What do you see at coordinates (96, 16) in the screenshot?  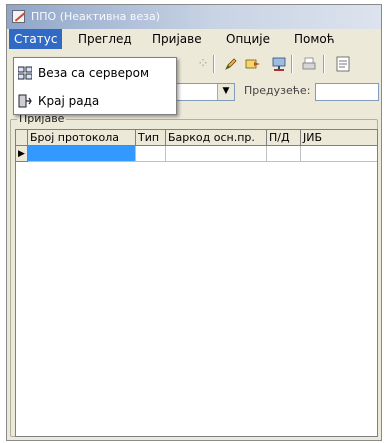 I see `window-title: ППО (Неактивна веза)` at bounding box center [96, 16].